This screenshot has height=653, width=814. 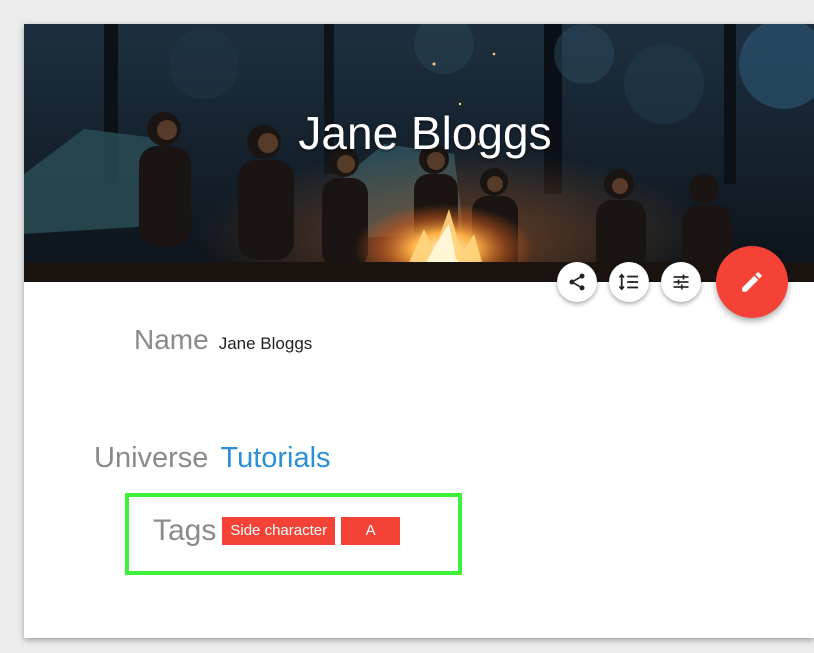 What do you see at coordinates (425, 133) in the screenshot?
I see `page-title: Jane Bloggs` at bounding box center [425, 133].